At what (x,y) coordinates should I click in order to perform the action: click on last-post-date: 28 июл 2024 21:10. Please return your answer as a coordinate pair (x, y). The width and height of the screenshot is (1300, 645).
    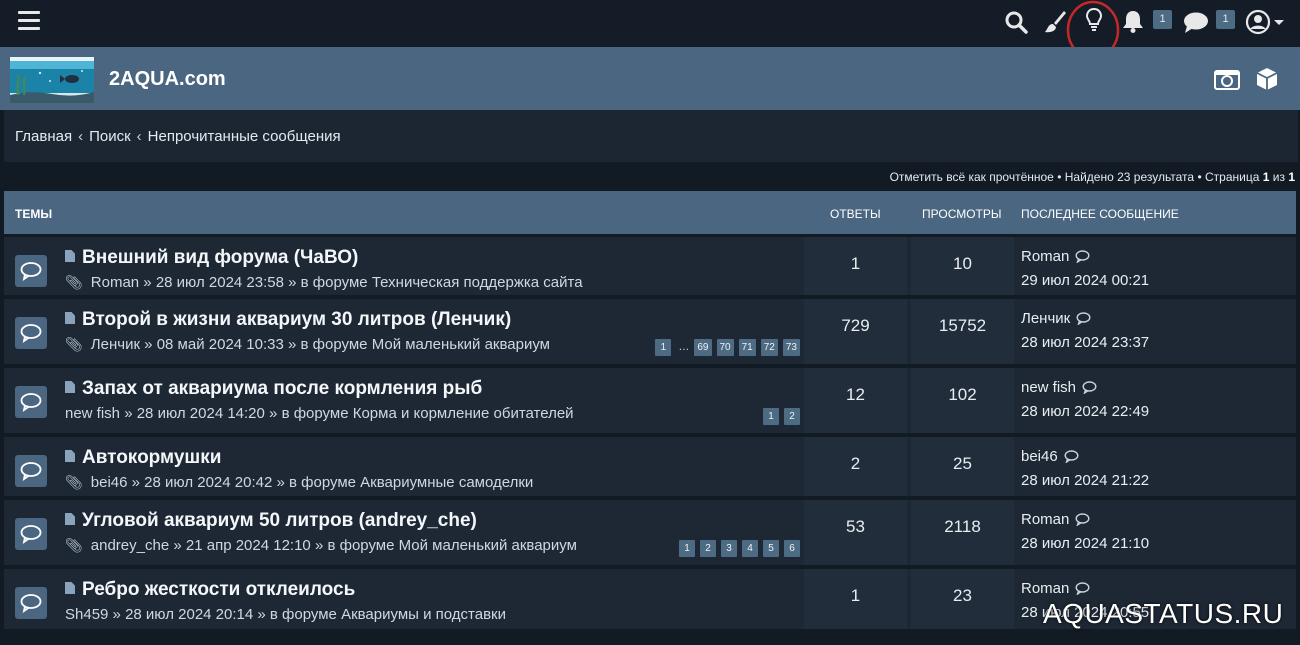
    Looking at the image, I should click on (1085, 543).